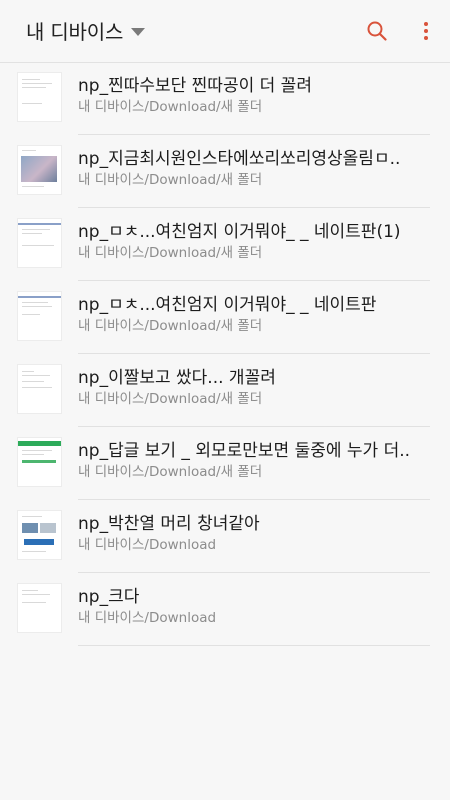  I want to click on list-item: np_박찬열 머리 창녀같아 내 디바이스/Download, so click(225, 536).